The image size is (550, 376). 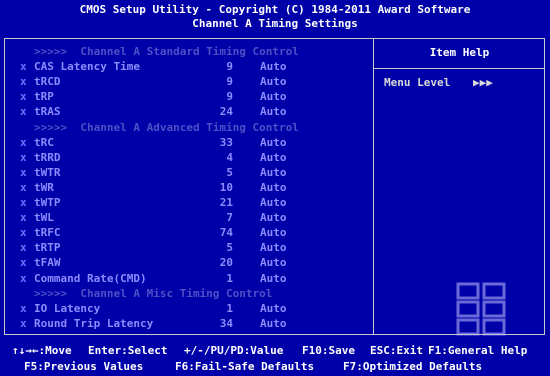 What do you see at coordinates (226, 202) in the screenshot?
I see `setting-value: 21` at bounding box center [226, 202].